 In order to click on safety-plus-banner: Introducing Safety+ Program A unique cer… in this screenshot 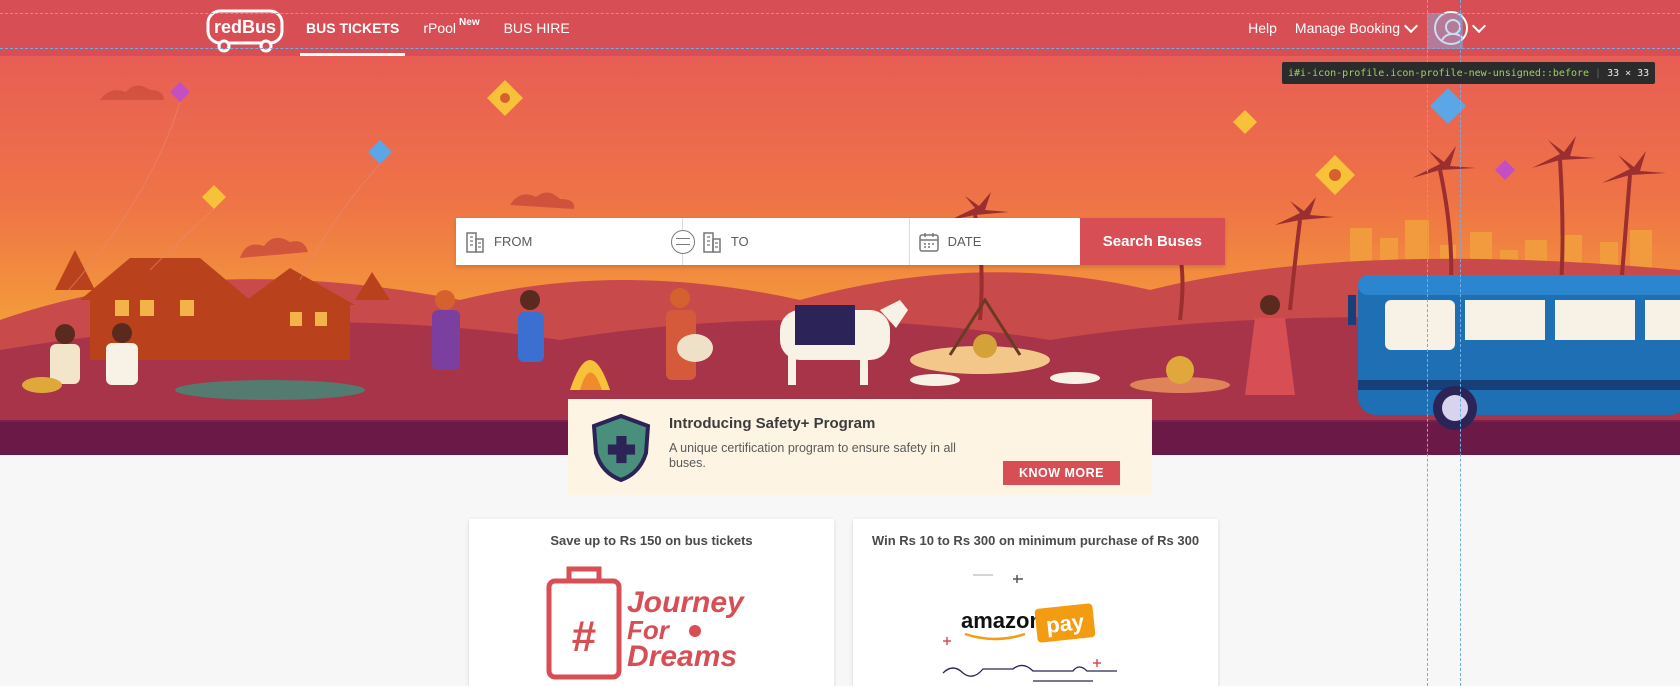, I will do `click(860, 447)`.